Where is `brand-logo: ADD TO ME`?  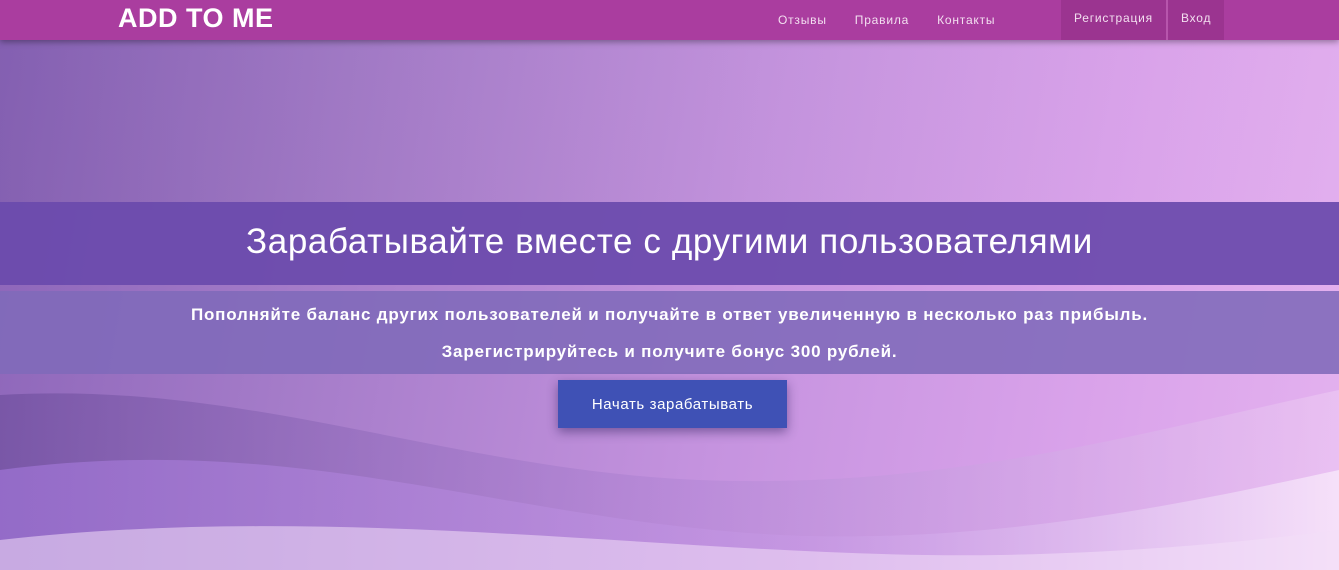 brand-logo: ADD TO ME is located at coordinates (196, 18).